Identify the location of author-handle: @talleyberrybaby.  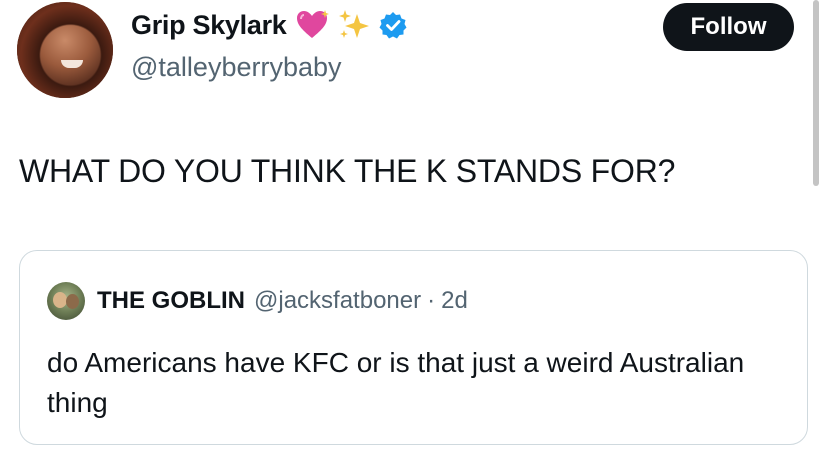
(236, 67).